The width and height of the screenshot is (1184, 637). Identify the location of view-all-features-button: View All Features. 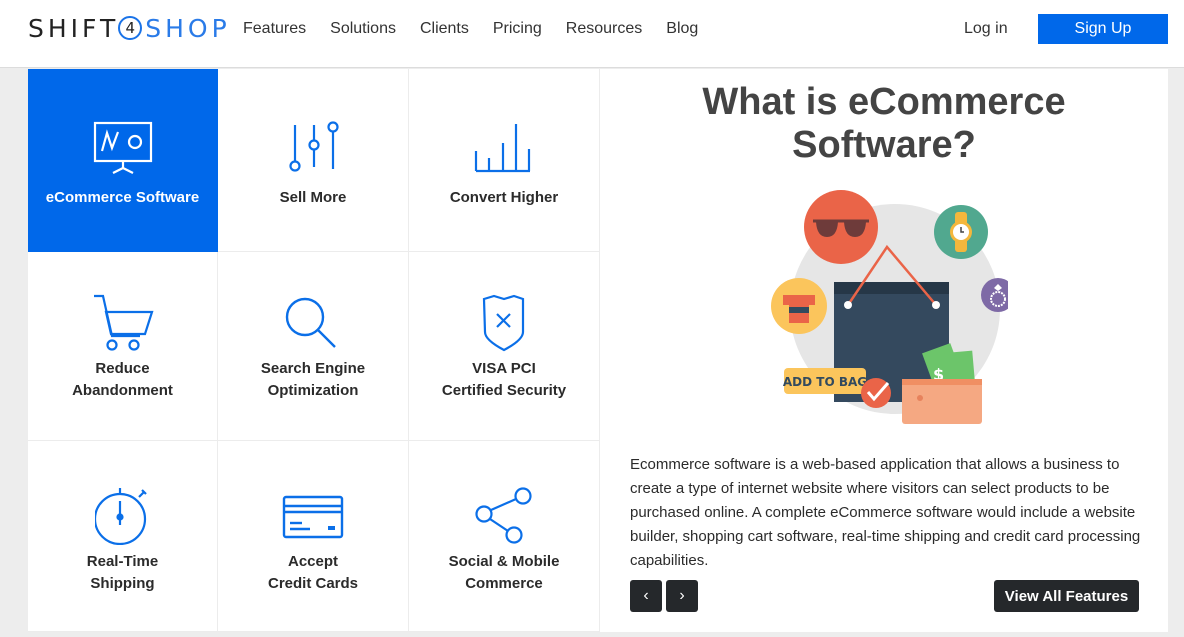
(1066, 596).